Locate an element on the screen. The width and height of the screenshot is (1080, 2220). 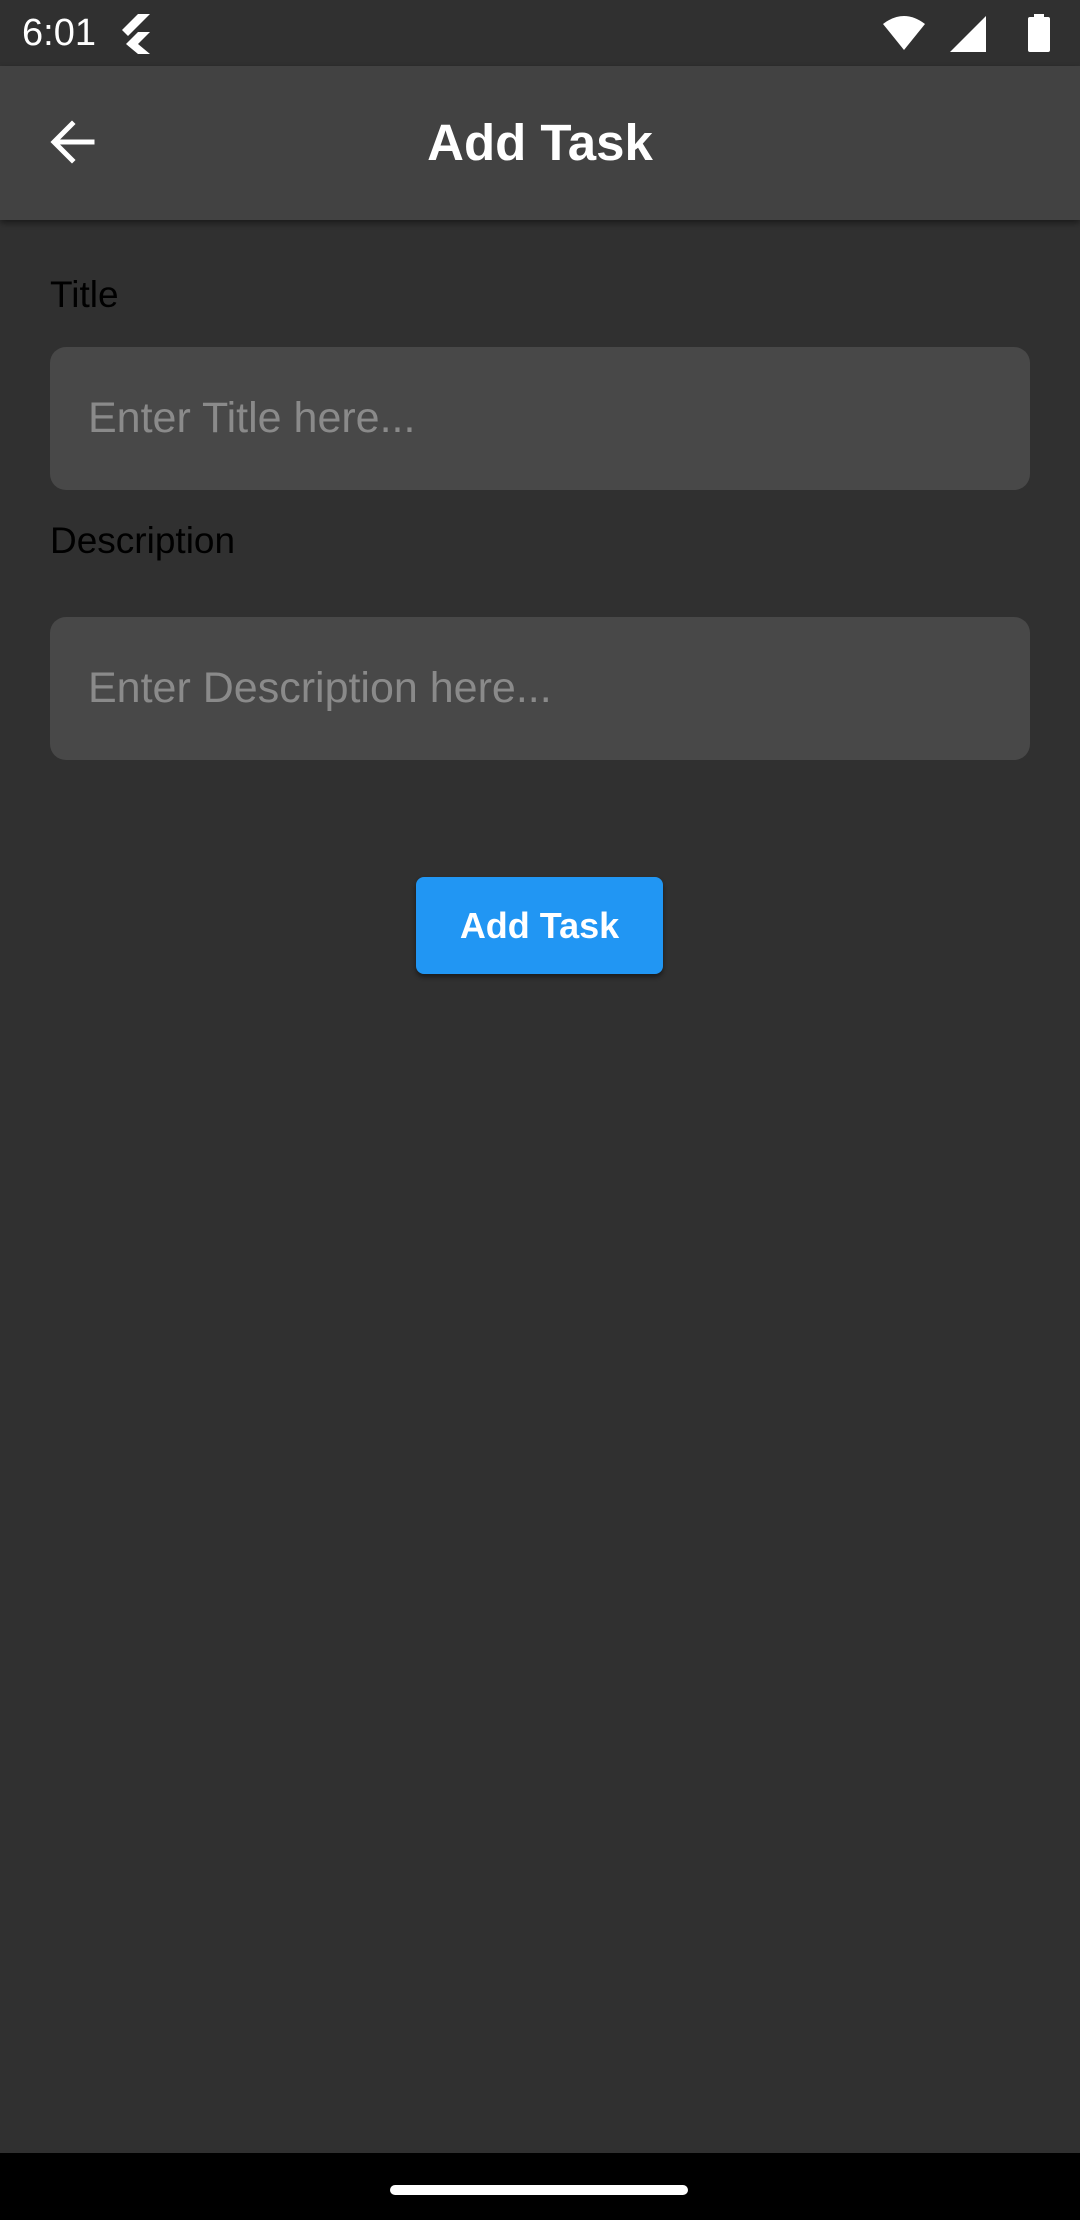
title-input is located at coordinates (540, 418).